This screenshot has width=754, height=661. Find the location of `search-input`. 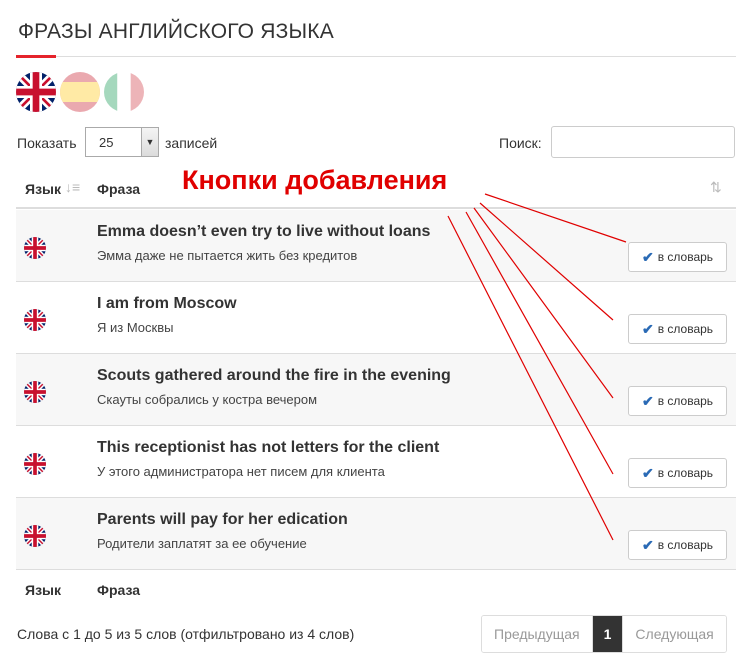

search-input is located at coordinates (643, 142).